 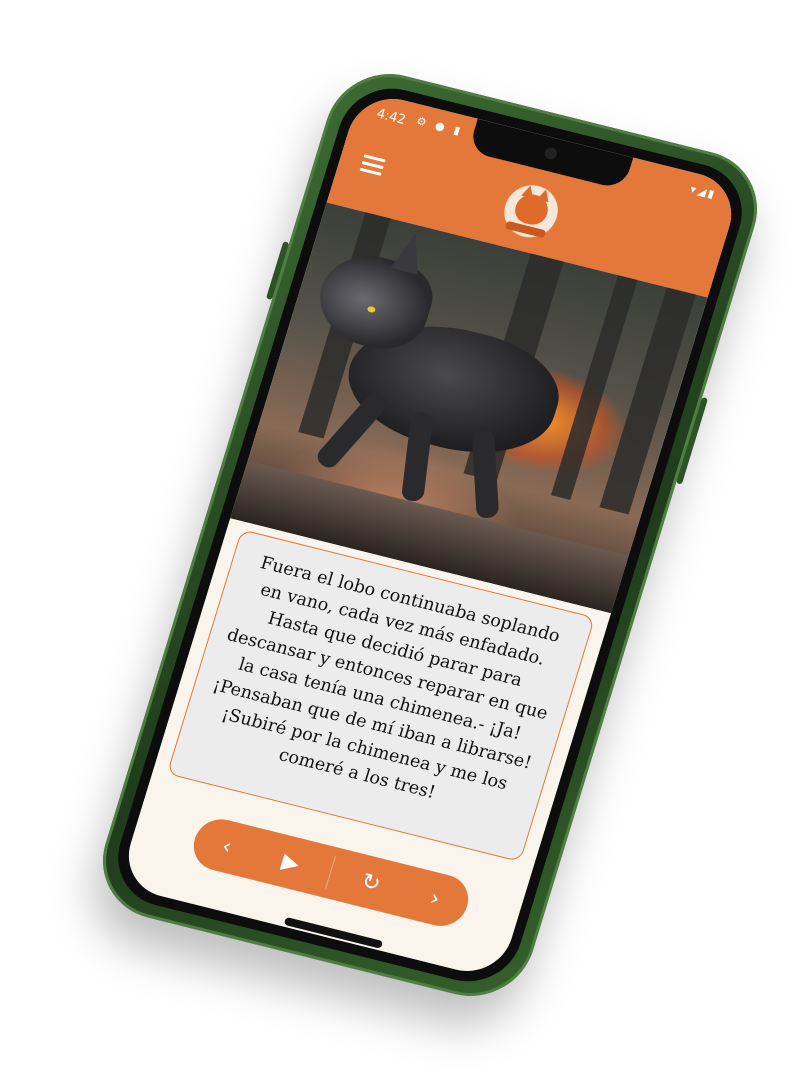 I want to click on camera-notch, so click(x=550, y=154).